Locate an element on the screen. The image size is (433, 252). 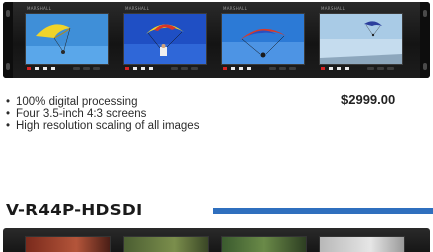
monitor-1: MARSHALL is located at coordinates (66, 40).